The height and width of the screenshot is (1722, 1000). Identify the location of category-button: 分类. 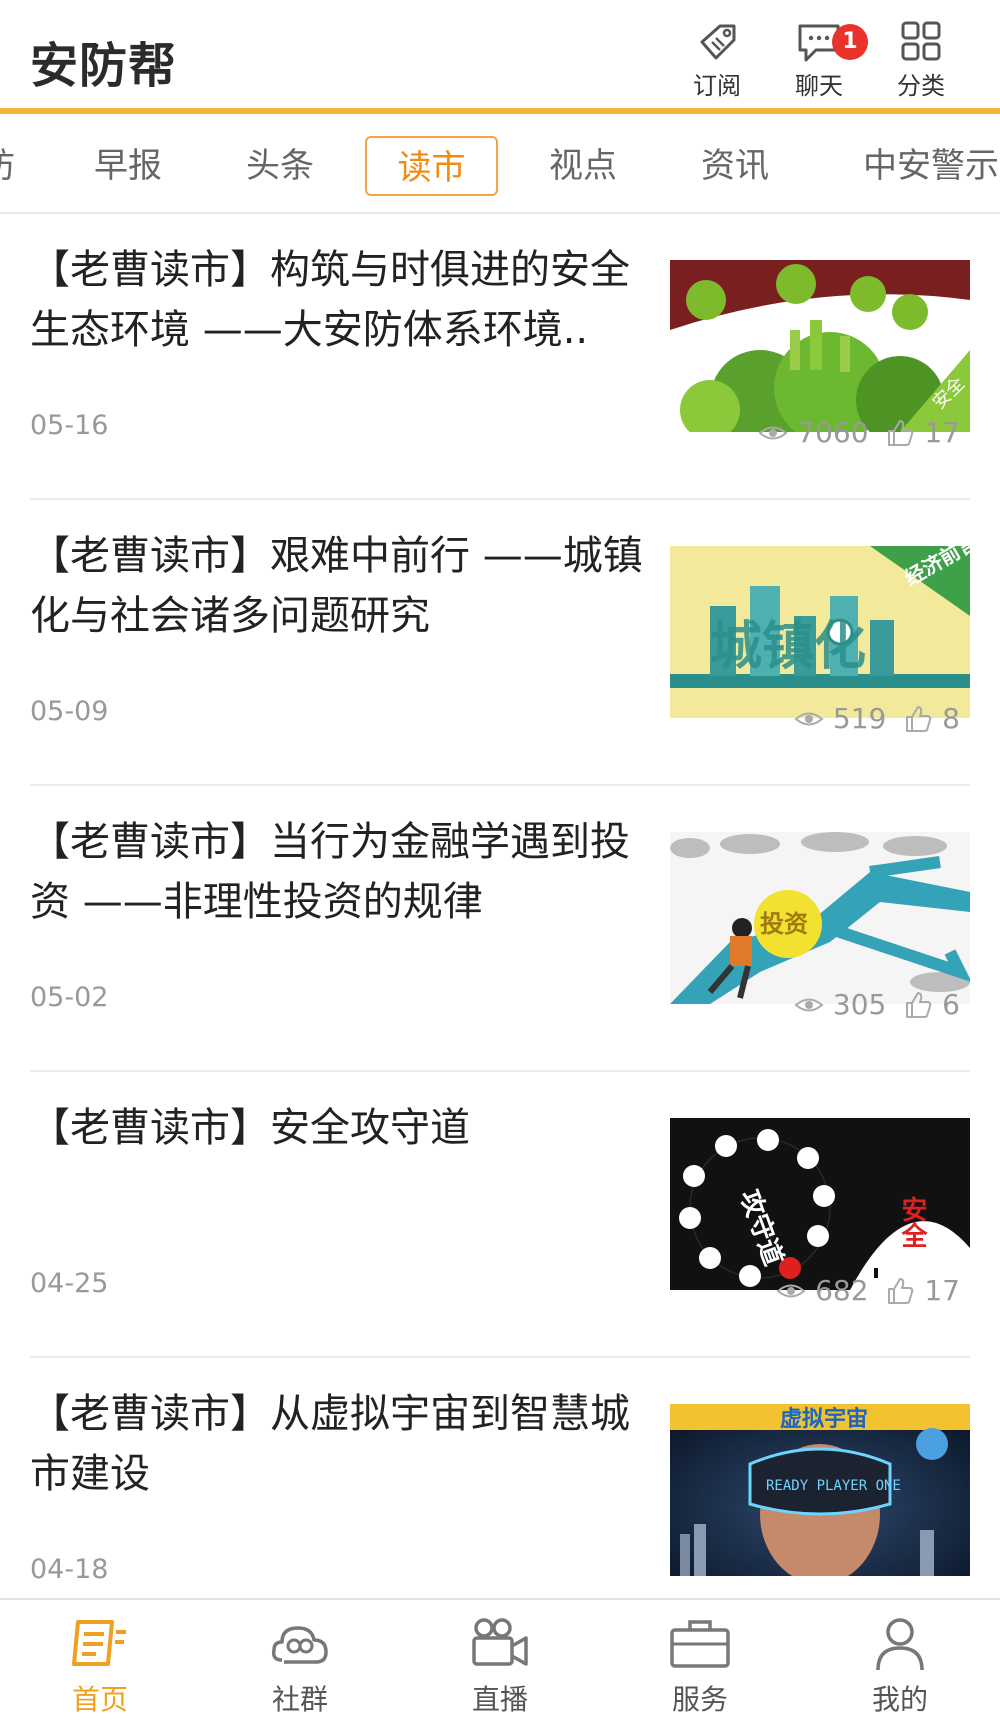
(921, 58).